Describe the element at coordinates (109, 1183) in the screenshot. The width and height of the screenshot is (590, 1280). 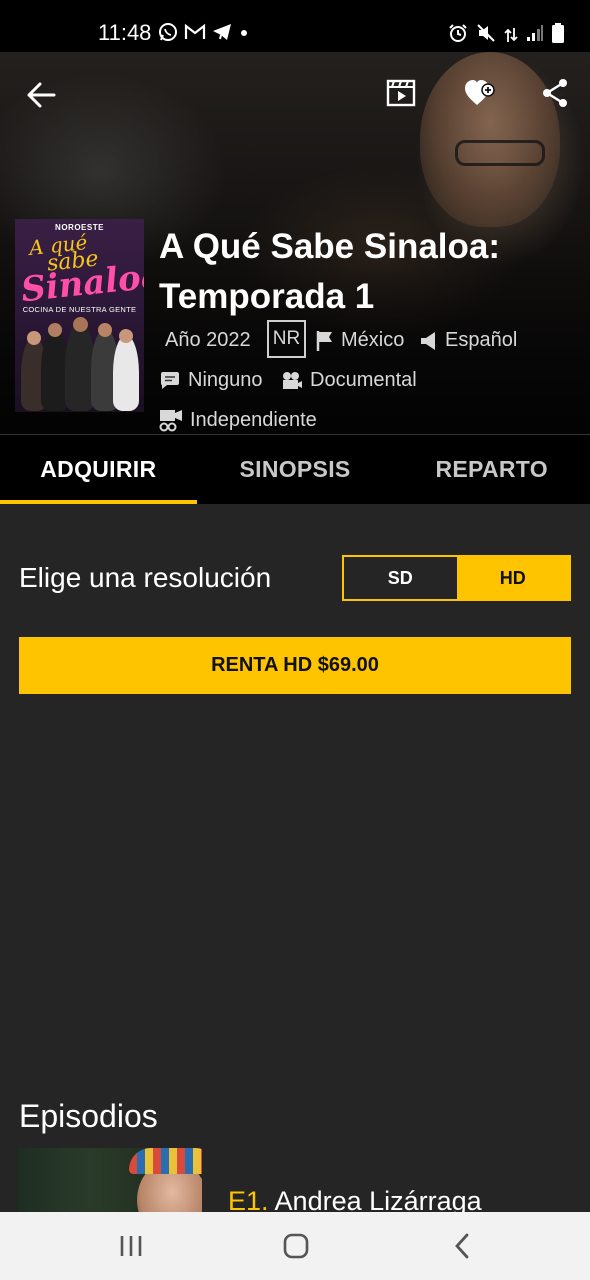
I see `episode-thumbnail` at that location.